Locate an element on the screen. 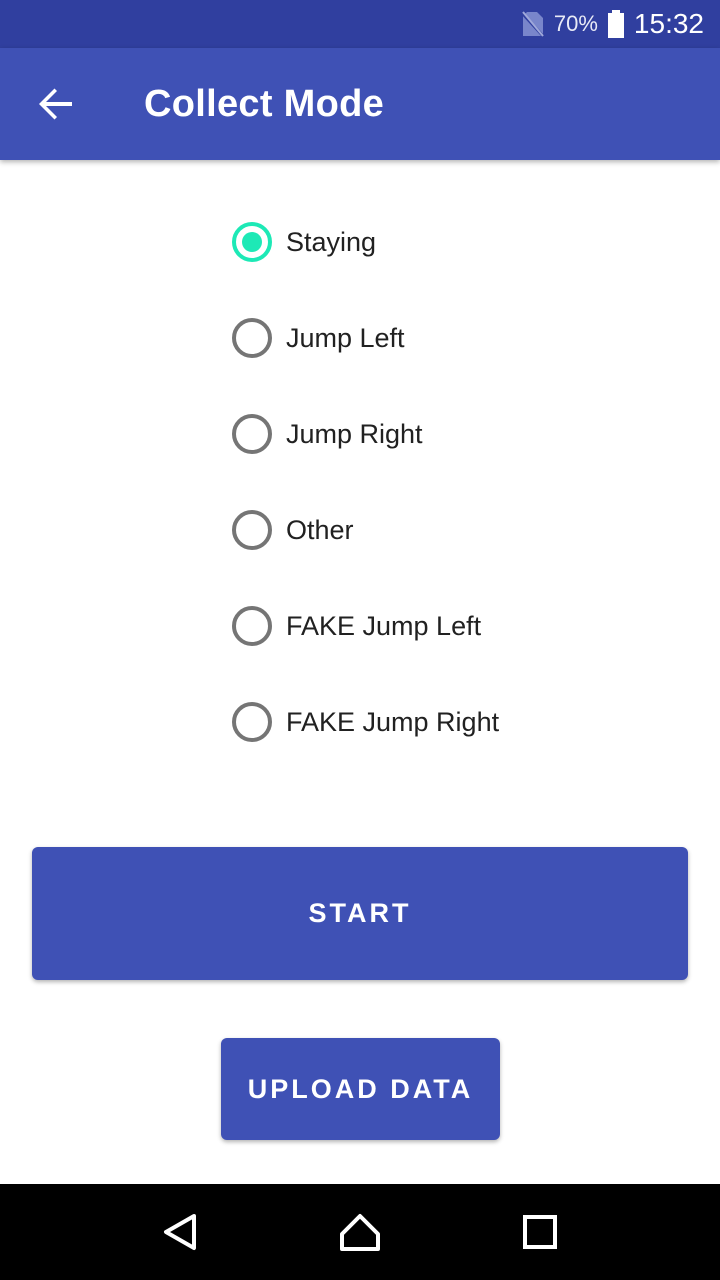 Image resolution: width=720 pixels, height=1280 pixels. radio-label: Jump Right is located at coordinates (354, 433).